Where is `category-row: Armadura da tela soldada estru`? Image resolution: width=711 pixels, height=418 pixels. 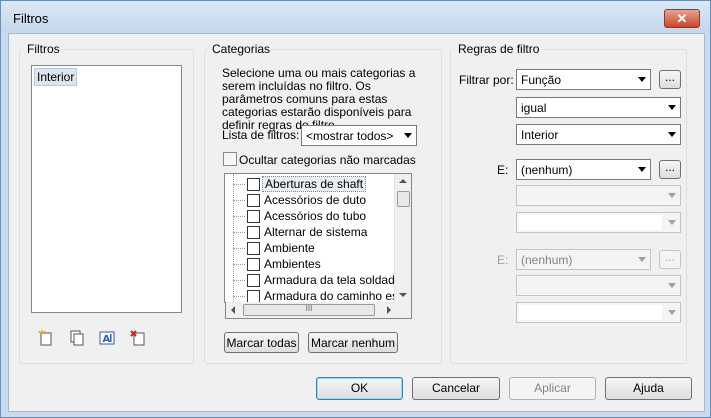 category-row: Armadura da tela soldada estru is located at coordinates (318, 280).